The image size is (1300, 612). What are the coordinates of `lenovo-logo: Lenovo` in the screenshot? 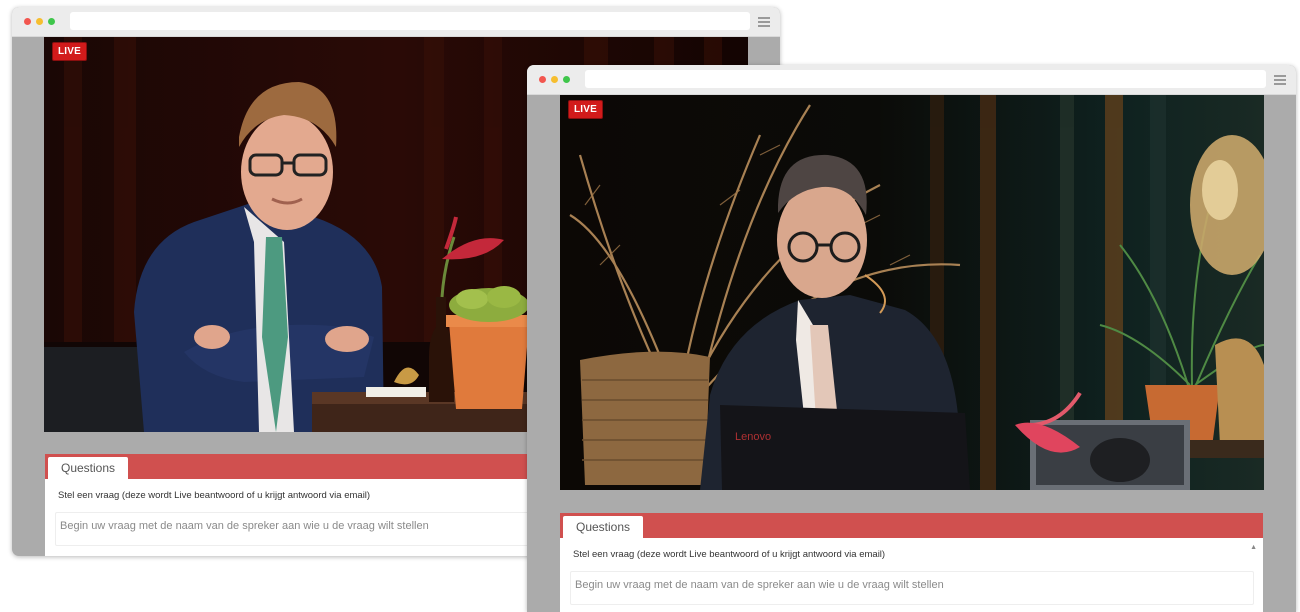 It's located at (753, 437).